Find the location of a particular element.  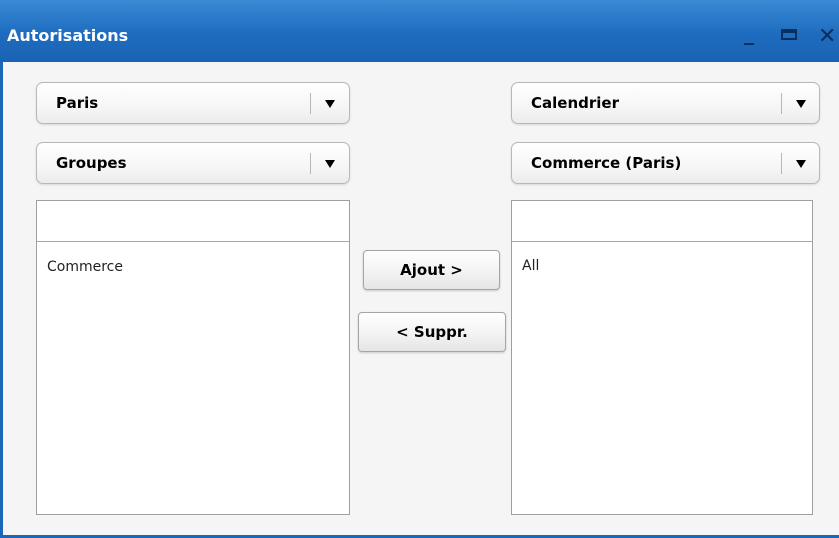

target-select: Commerce (Paris) is located at coordinates (665, 163).